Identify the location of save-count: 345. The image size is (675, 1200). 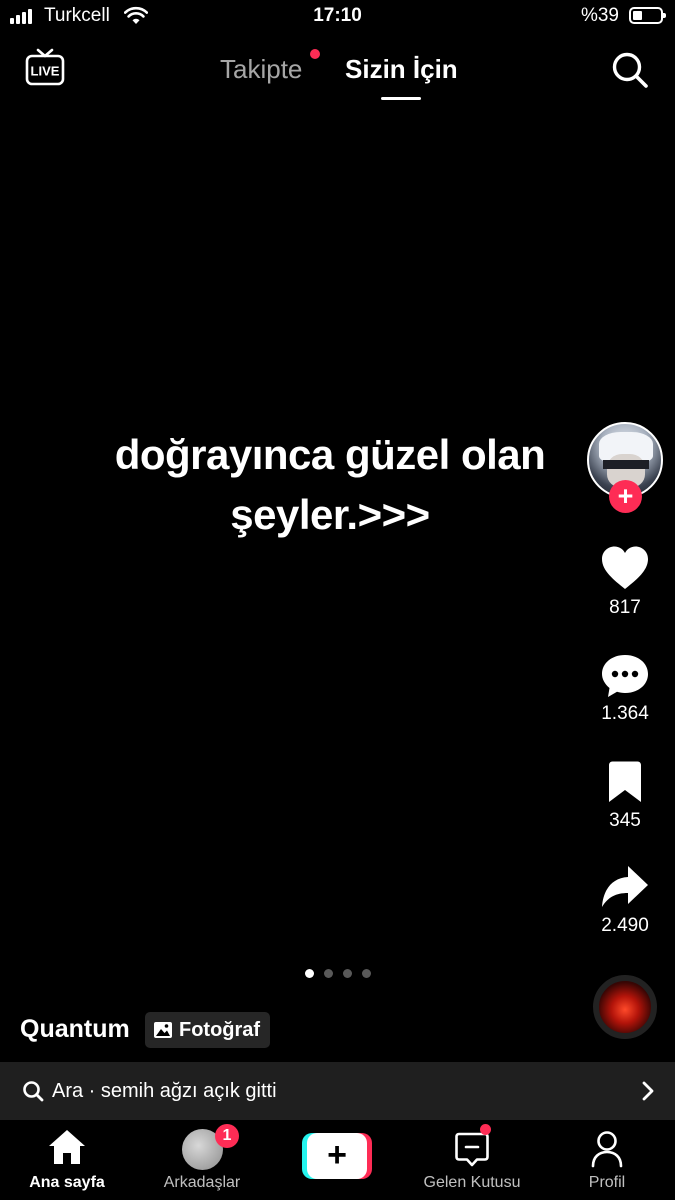
(625, 820).